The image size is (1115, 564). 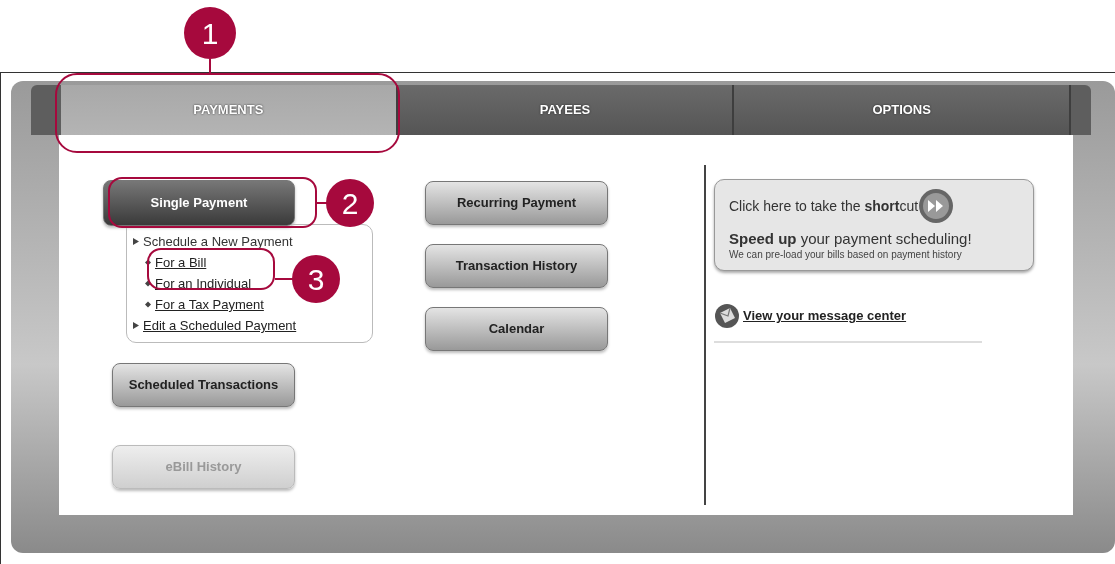 I want to click on nav-tab: PAYEES, so click(x=566, y=110).